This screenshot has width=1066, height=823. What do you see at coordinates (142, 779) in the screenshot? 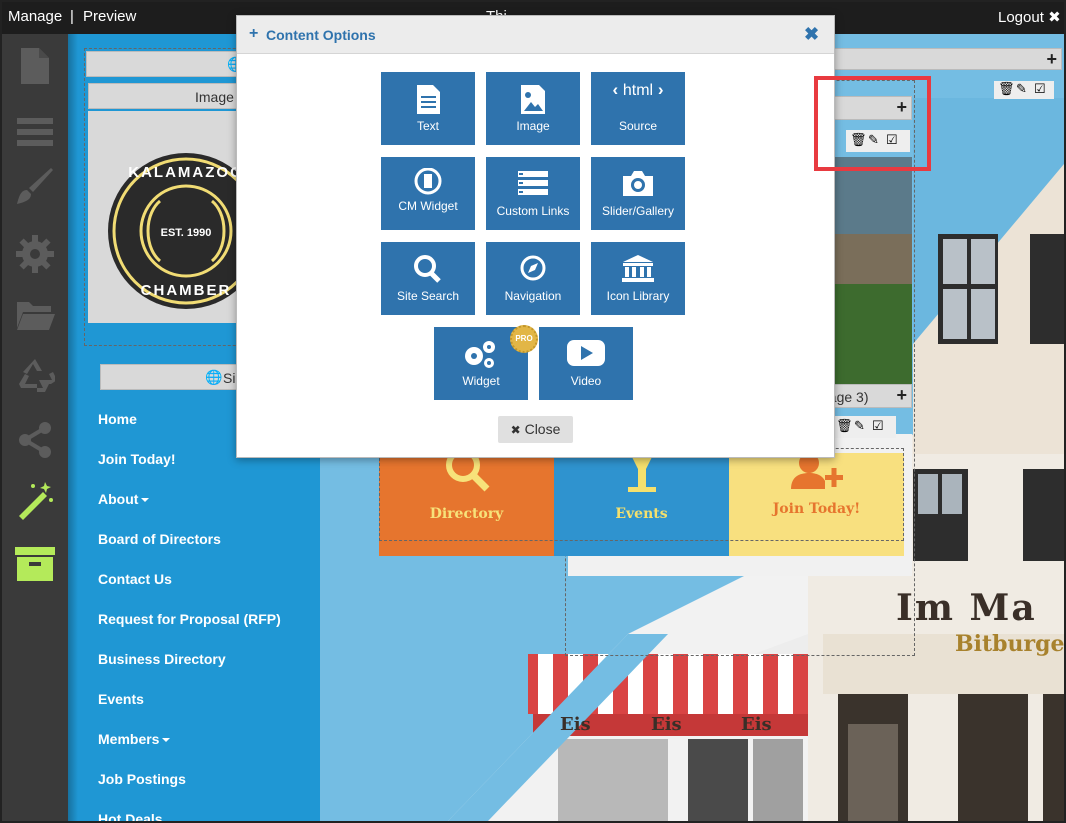
I see `nav-item-job-postings: Job Postings` at bounding box center [142, 779].